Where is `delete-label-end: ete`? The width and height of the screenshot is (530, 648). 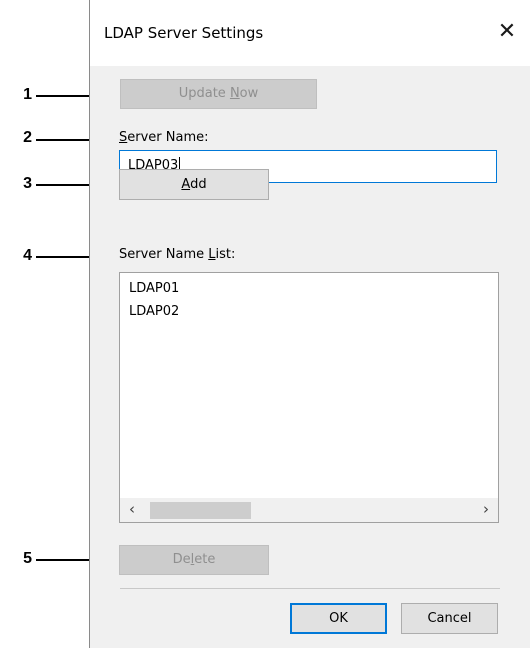
delete-label-end: ete is located at coordinates (205, 559).